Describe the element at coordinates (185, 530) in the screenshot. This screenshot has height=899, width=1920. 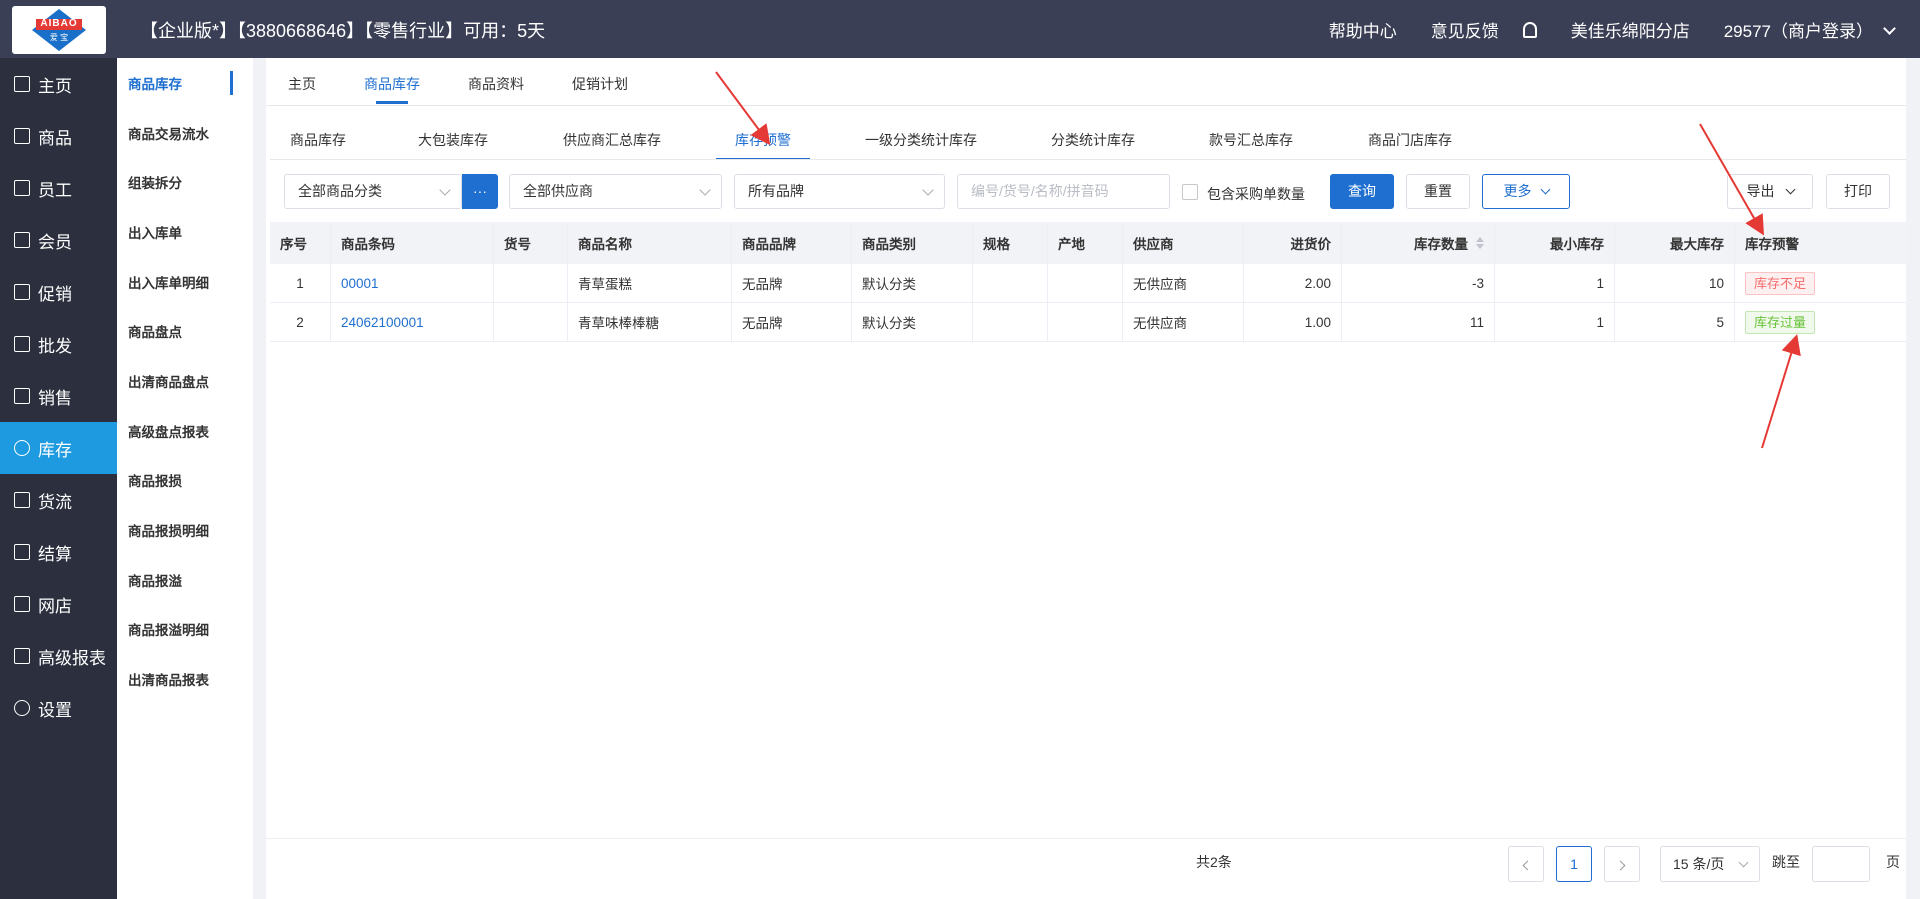
I see `subnav-damage-details: 商品报损明细` at that location.